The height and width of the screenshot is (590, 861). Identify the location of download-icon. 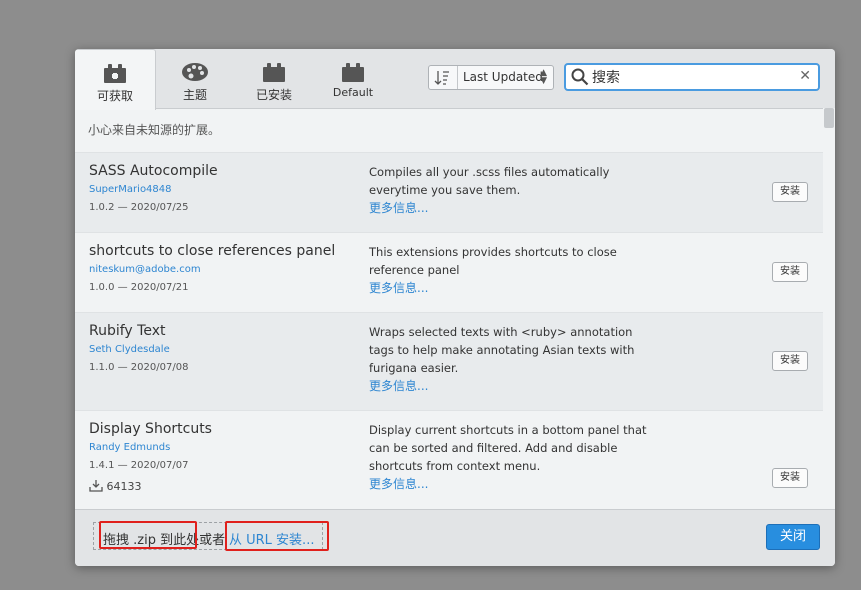
(96, 486).